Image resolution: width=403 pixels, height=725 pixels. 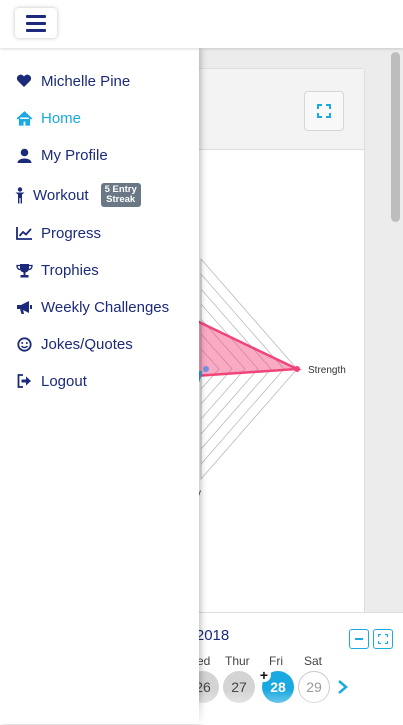 I want to click on nav-item-my-profile: My Profile, so click(x=61, y=155).